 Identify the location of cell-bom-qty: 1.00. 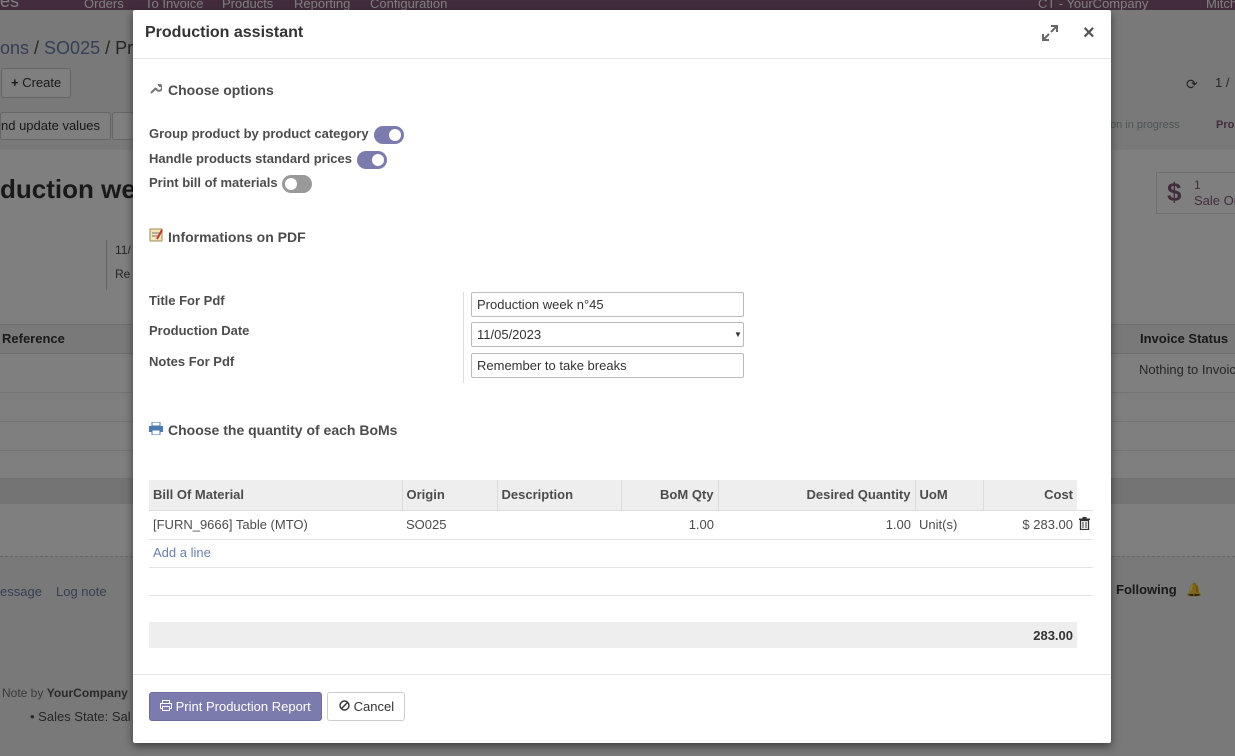
(669, 525).